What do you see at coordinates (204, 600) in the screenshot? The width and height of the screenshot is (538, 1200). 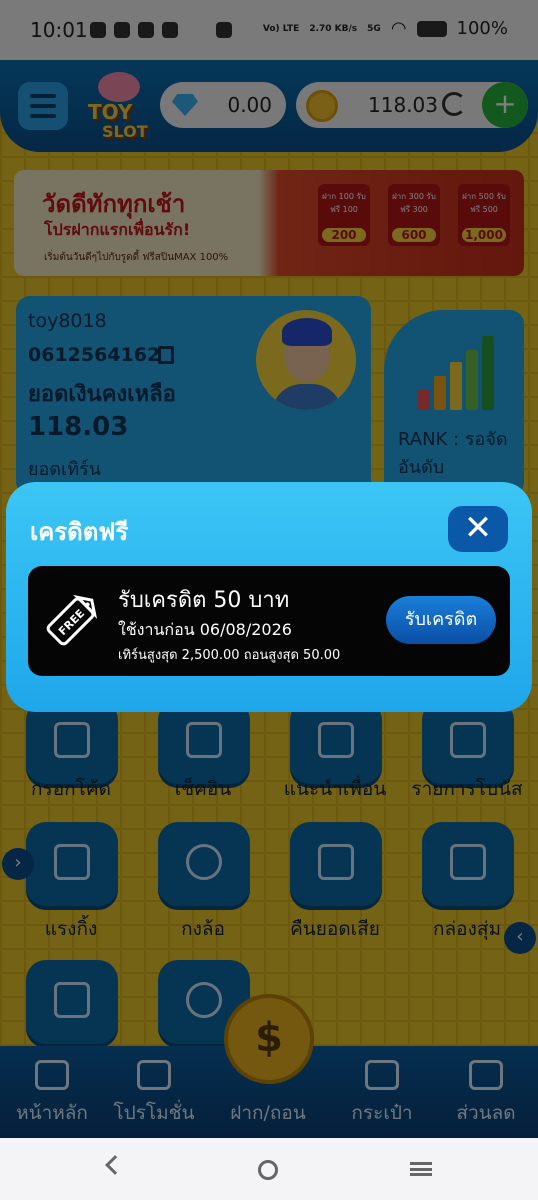 I see `credit-title: รับเครดิต 50 บาท` at bounding box center [204, 600].